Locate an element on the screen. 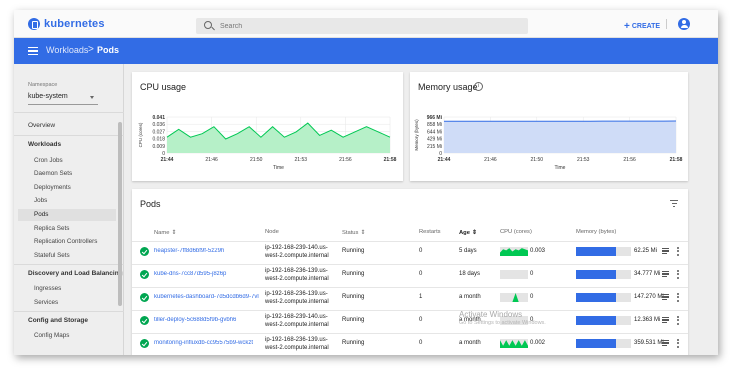 Image resolution: width=737 pixels, height=378 pixels. x-tick-label: 21:44 is located at coordinates (444, 160).